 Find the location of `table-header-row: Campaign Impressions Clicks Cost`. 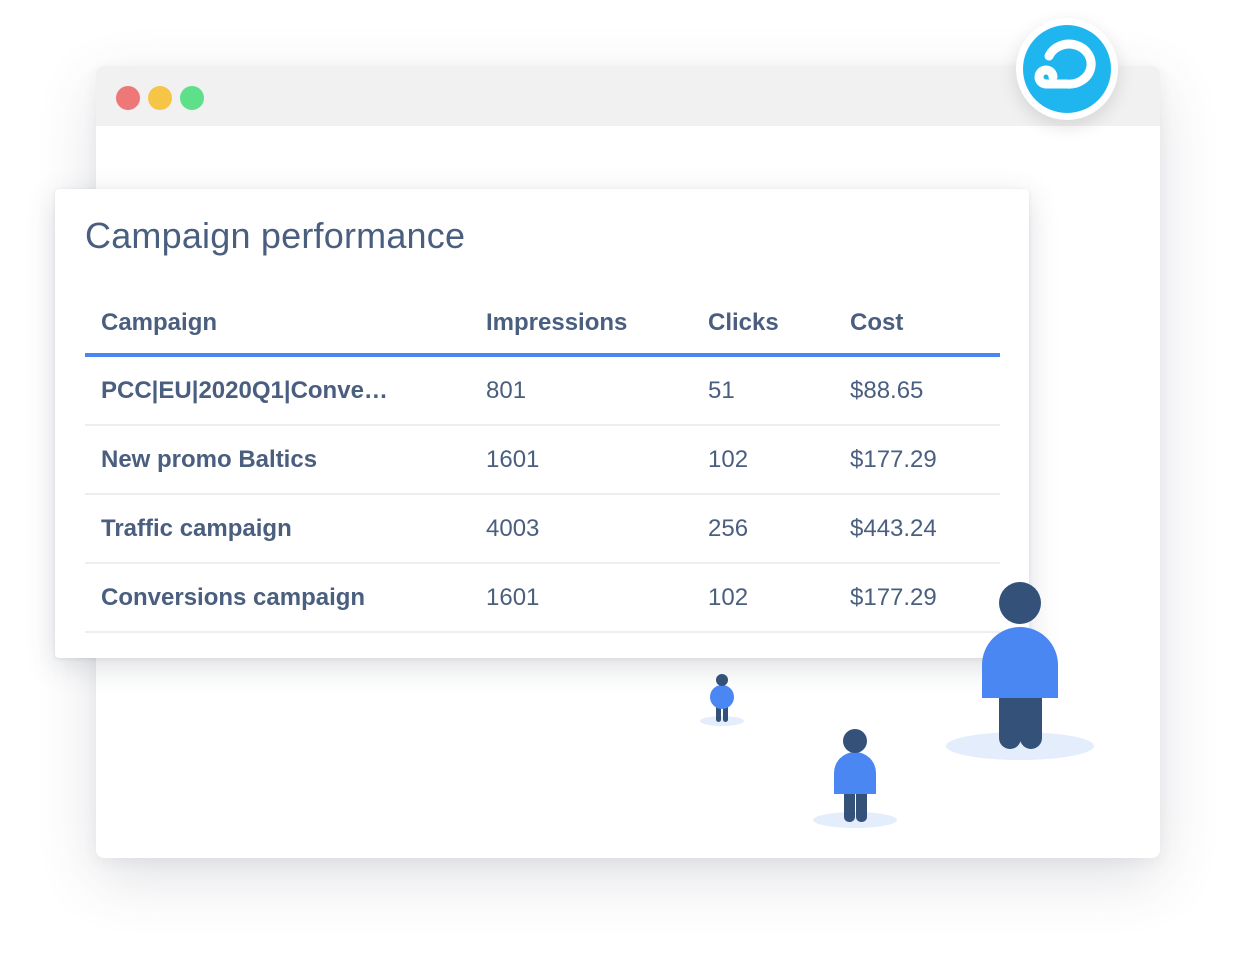

table-header-row: Campaign Impressions Clicks Cost is located at coordinates (542, 325).